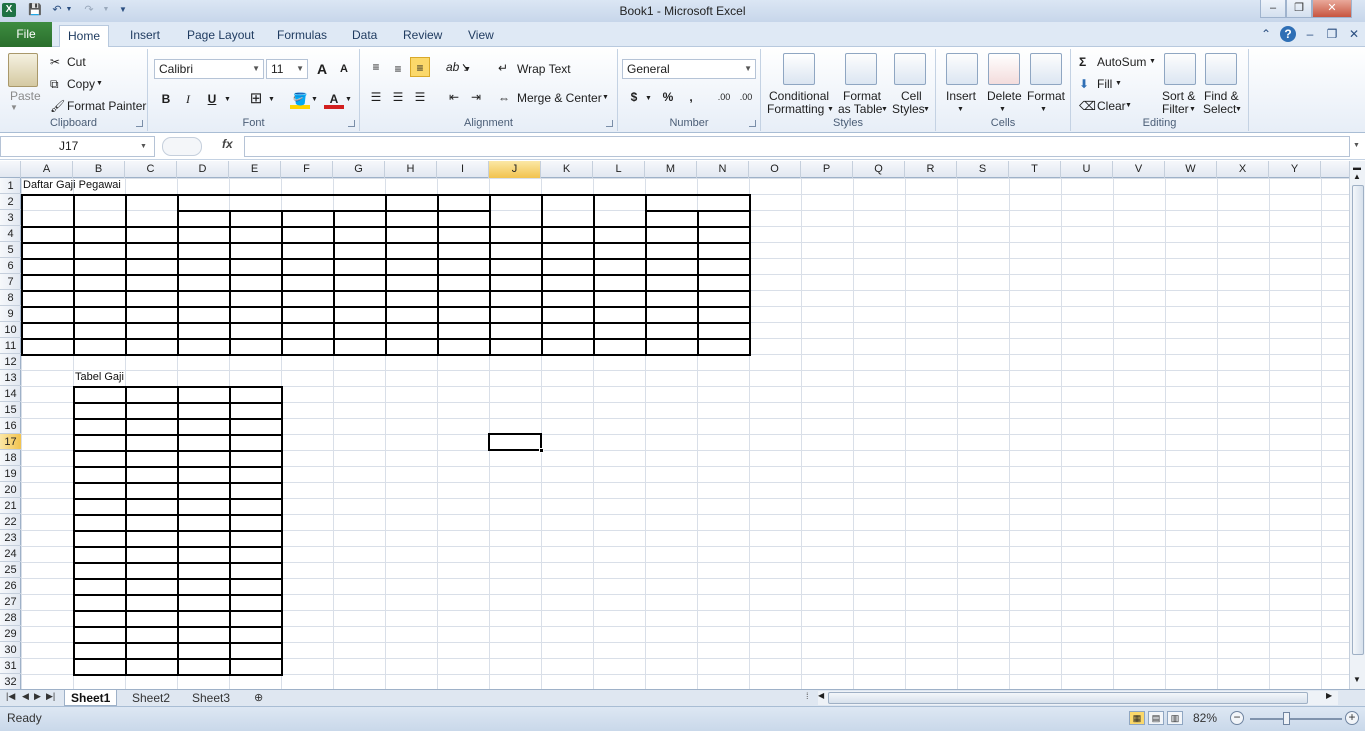  Describe the element at coordinates (10, 650) in the screenshot. I see `row-header-30: 30` at that location.